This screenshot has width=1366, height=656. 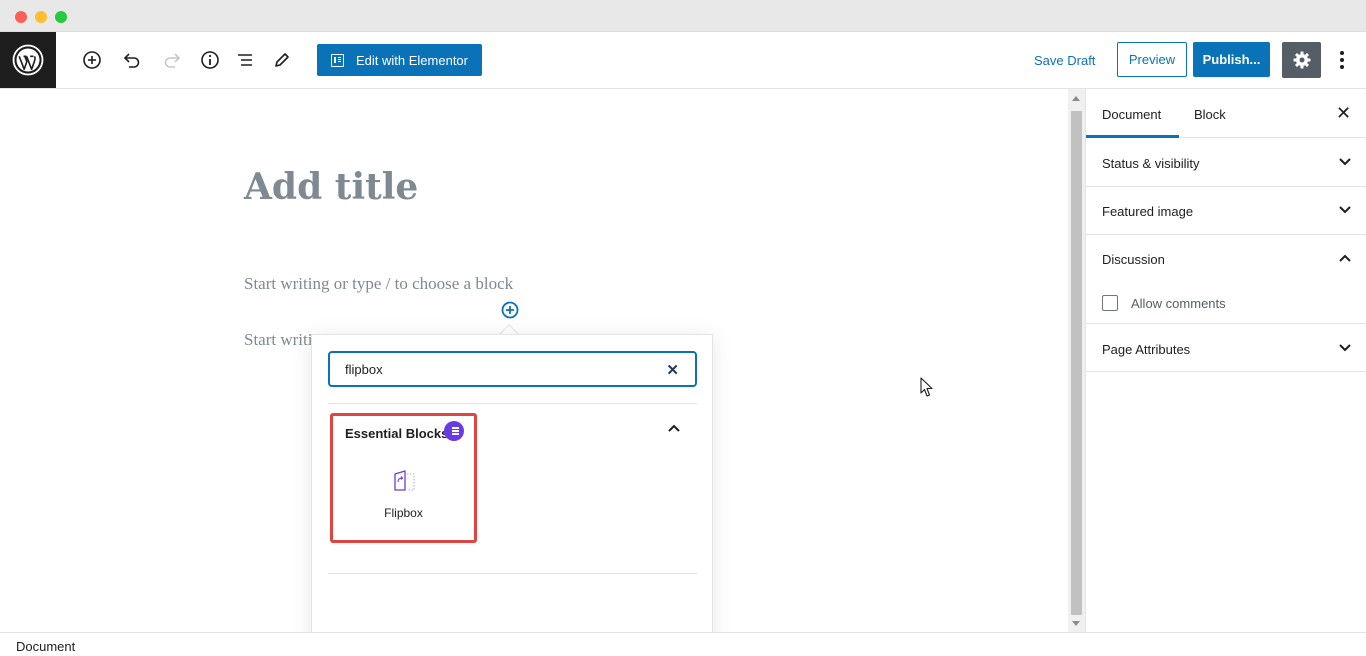 What do you see at coordinates (683, 644) in the screenshot?
I see `block-breadcrumb-footer: Document` at bounding box center [683, 644].